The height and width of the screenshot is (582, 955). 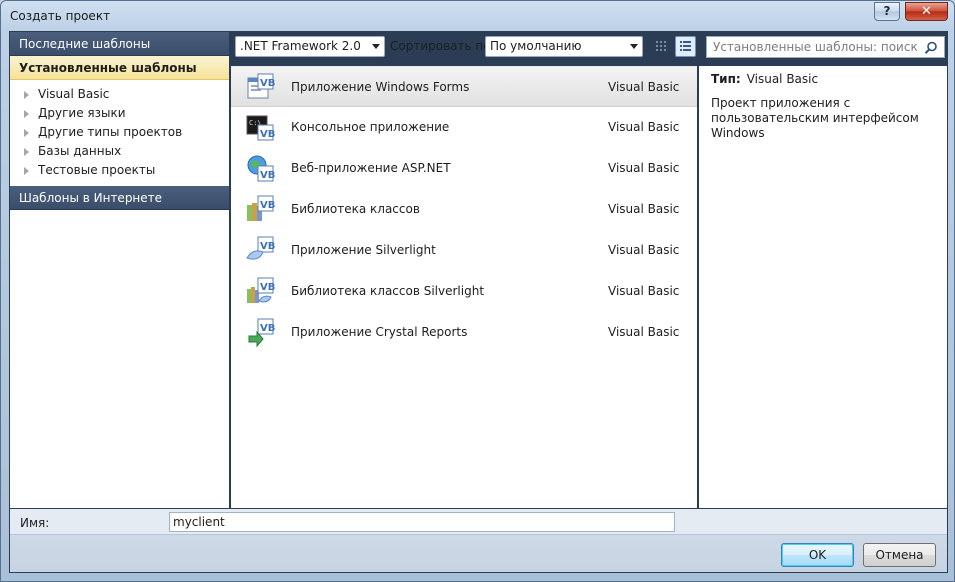 What do you see at coordinates (371, 168) in the screenshot?
I see `template-name: Веб-приложение ASP.NET` at bounding box center [371, 168].